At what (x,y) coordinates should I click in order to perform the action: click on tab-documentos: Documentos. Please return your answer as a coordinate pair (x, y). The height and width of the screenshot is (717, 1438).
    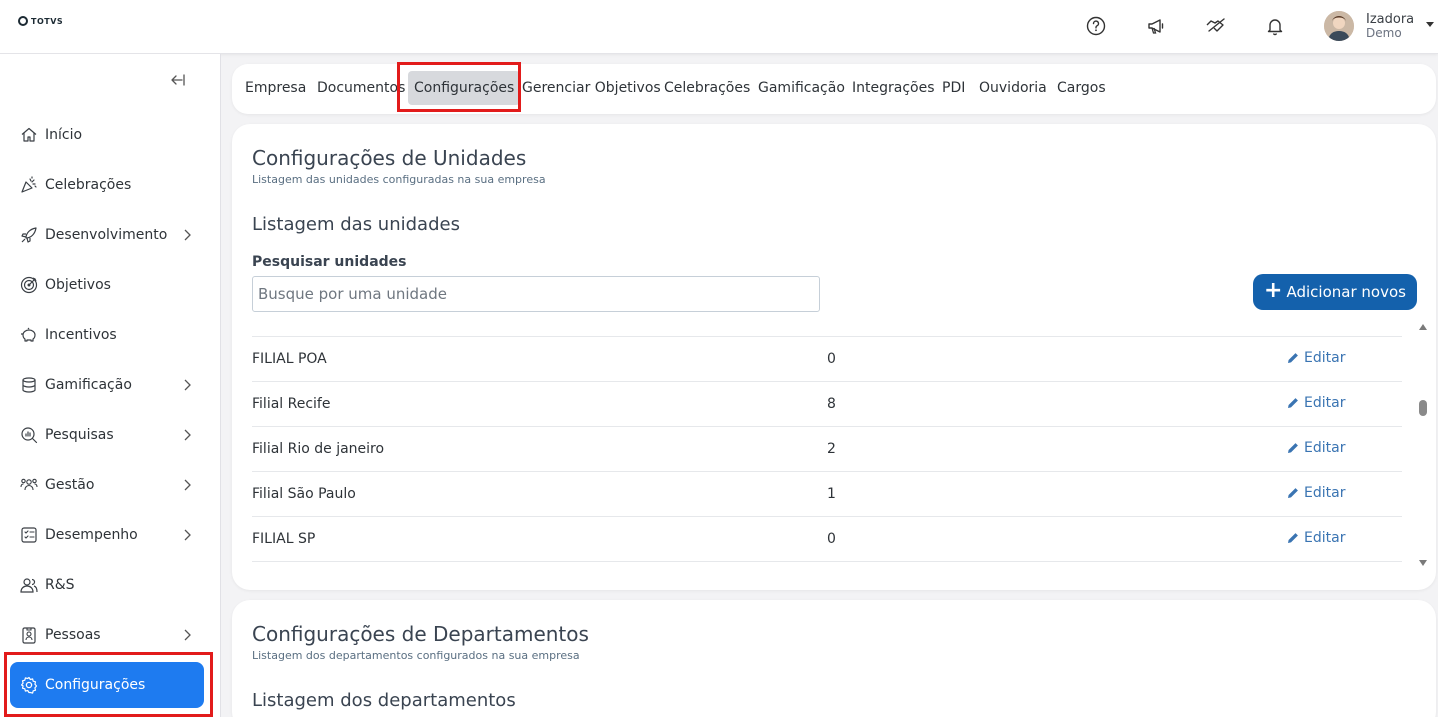
    Looking at the image, I should click on (361, 88).